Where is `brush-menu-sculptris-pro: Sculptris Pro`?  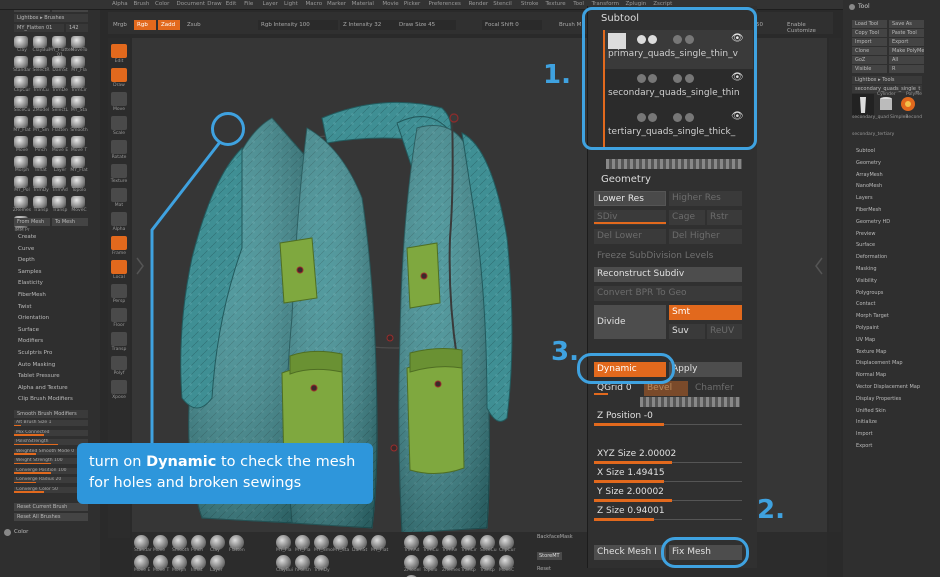 brush-menu-sculptris-pro: Sculptris Pro is located at coordinates (35, 353).